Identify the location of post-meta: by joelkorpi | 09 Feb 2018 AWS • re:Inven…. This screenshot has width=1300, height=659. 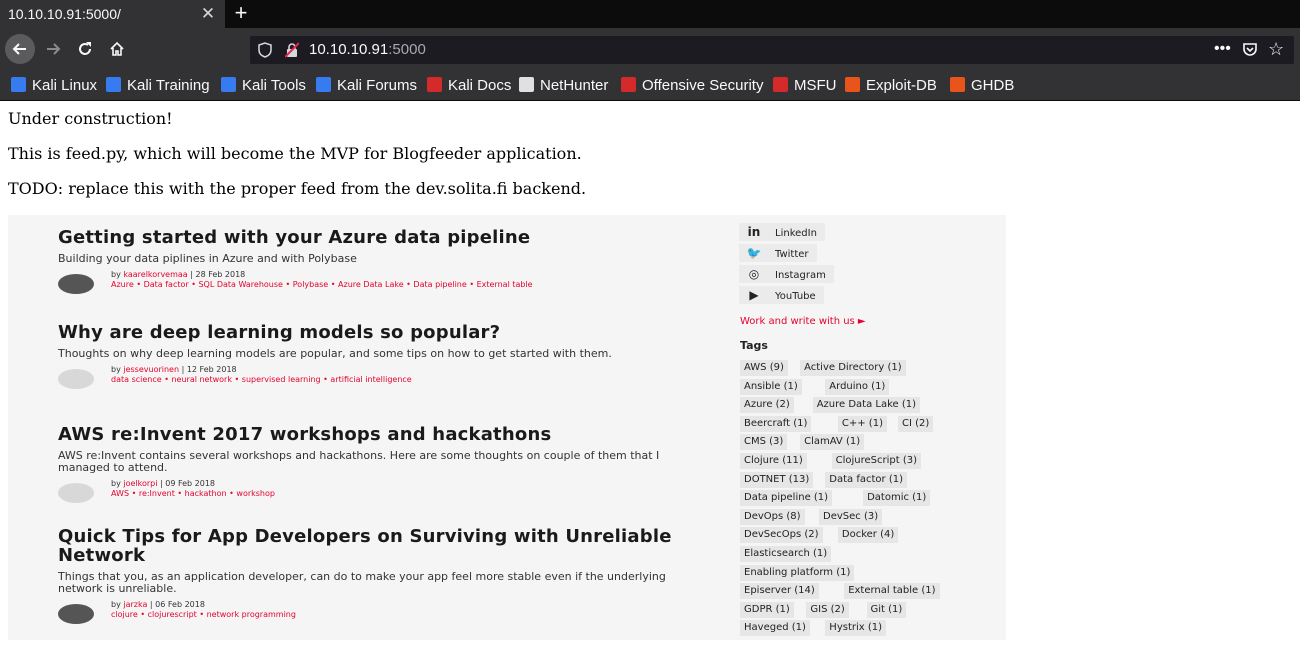
(383, 495).